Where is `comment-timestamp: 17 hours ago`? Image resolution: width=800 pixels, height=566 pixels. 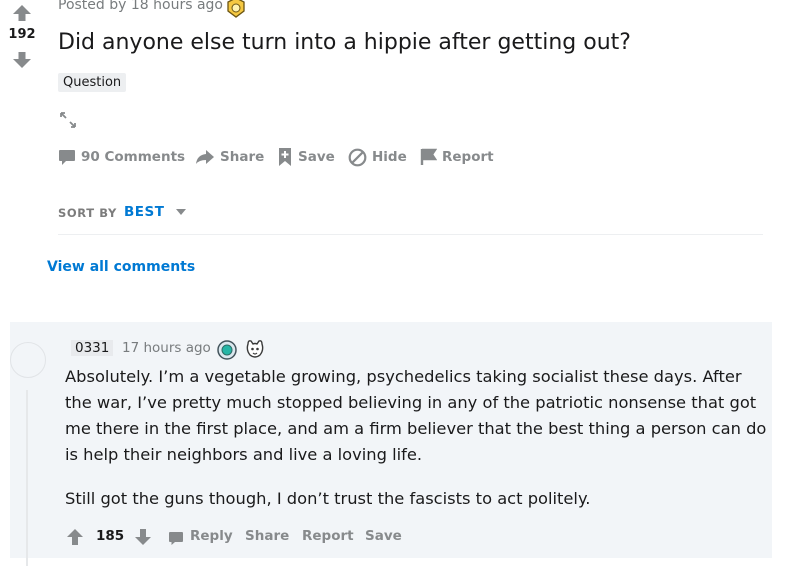
comment-timestamp: 17 hours ago is located at coordinates (166, 348).